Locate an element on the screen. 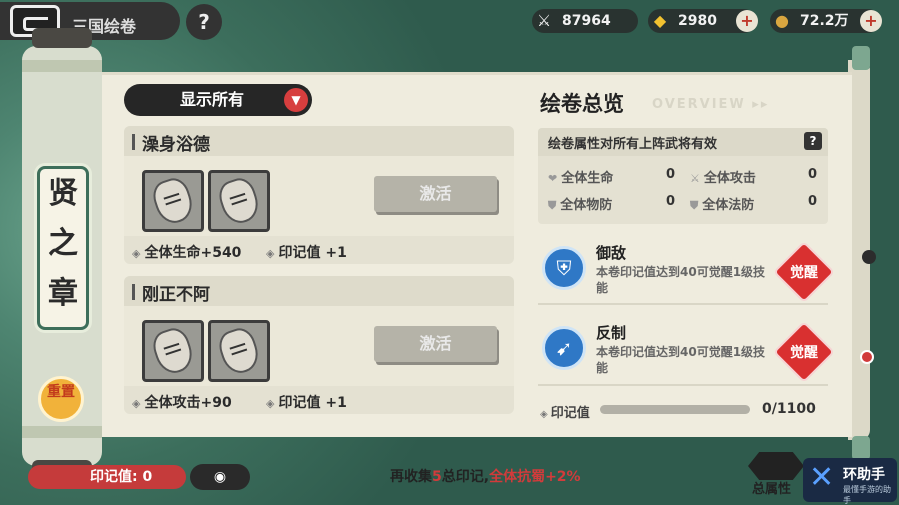 The width and height of the screenshot is (899, 505). hint-number: 5 is located at coordinates (437, 477).